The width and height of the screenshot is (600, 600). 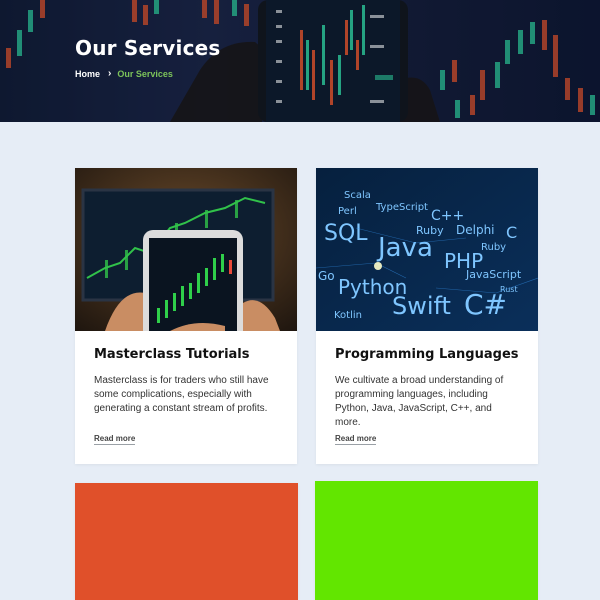 I want to click on service-card-green-placeholder, so click(x=426, y=540).